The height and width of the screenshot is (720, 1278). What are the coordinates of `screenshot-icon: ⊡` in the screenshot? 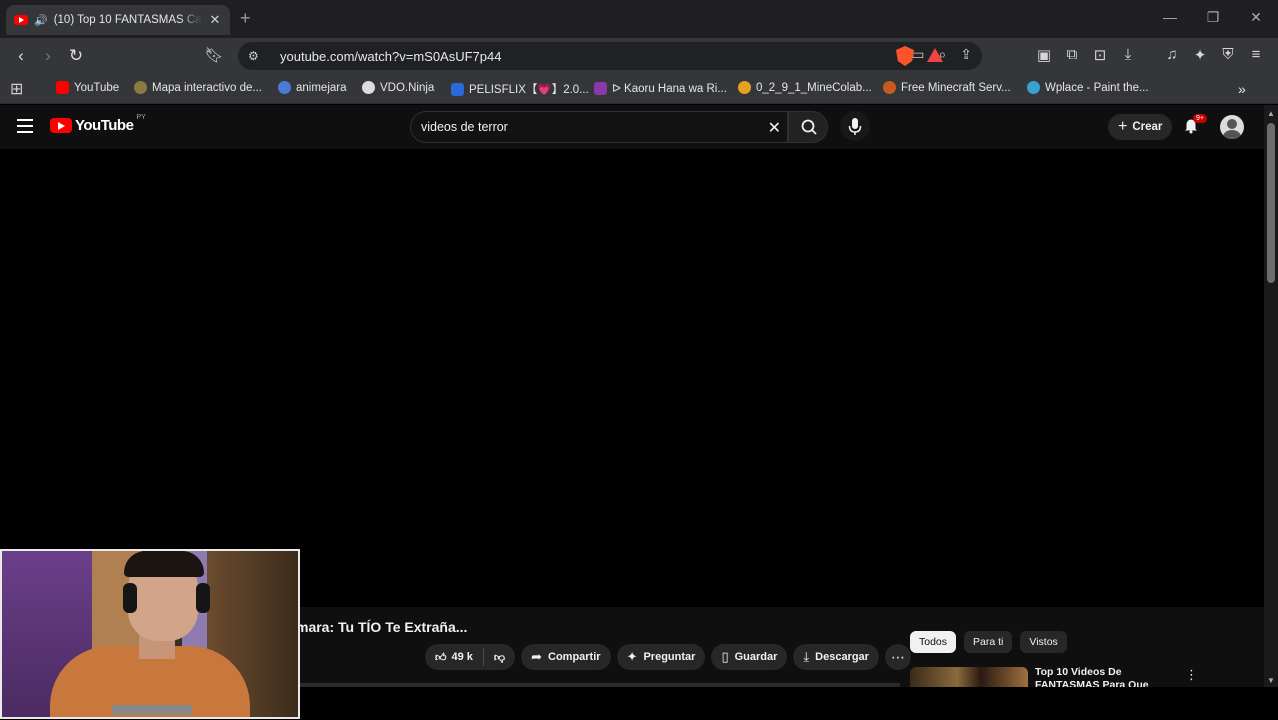 It's located at (1100, 55).